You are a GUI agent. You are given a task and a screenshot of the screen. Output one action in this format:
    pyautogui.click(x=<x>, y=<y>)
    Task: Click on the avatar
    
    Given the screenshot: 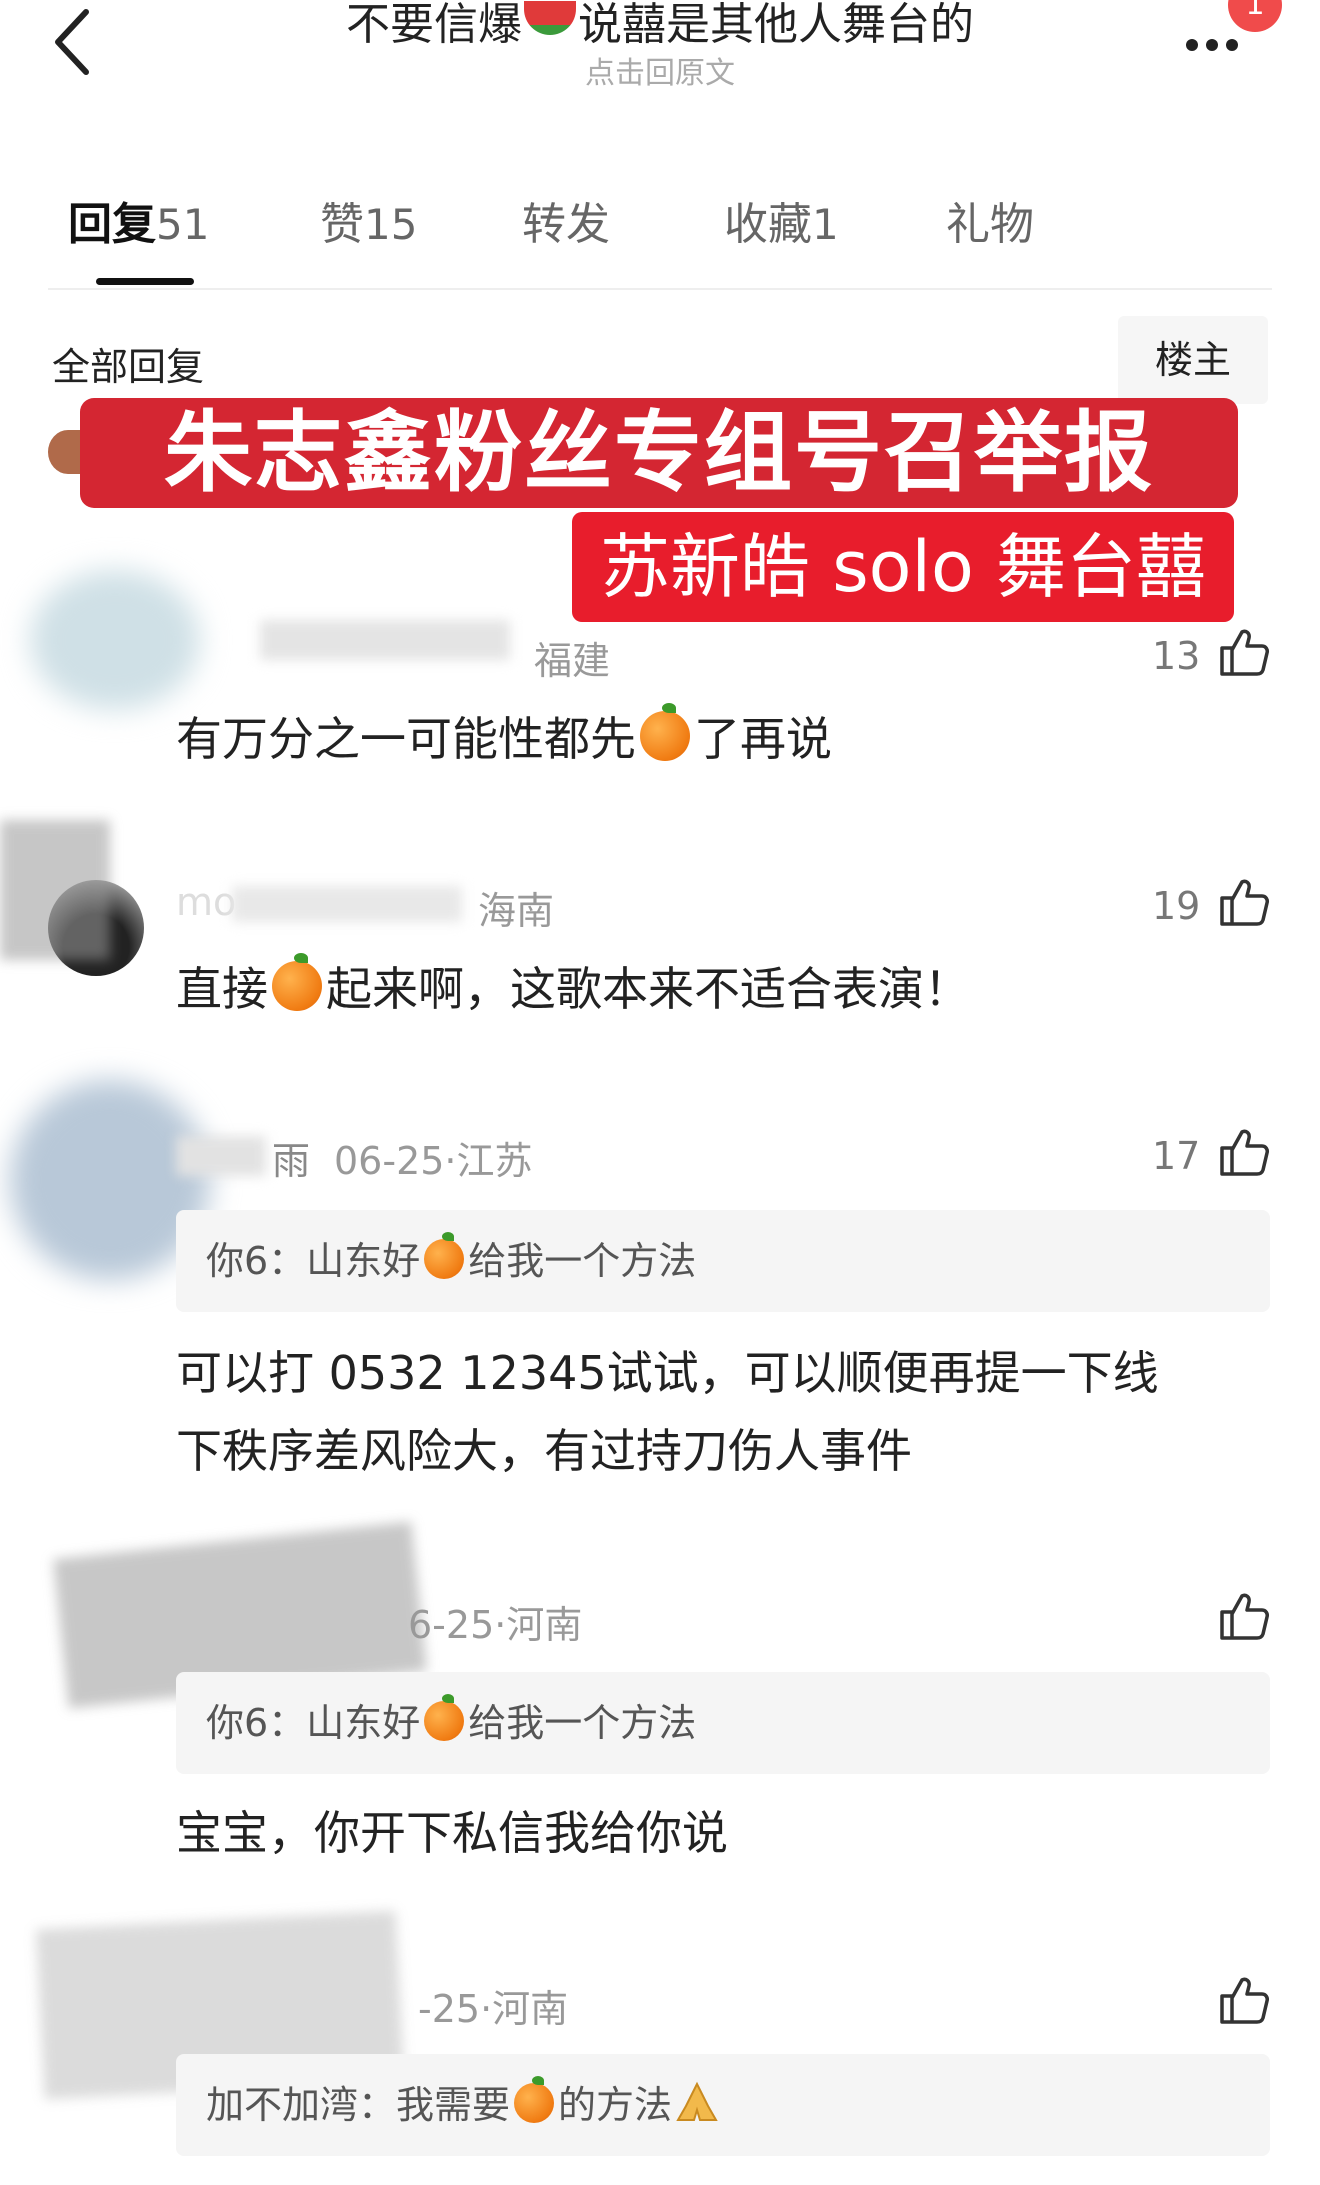 What is the action you would take?
    pyautogui.click(x=115, y=640)
    